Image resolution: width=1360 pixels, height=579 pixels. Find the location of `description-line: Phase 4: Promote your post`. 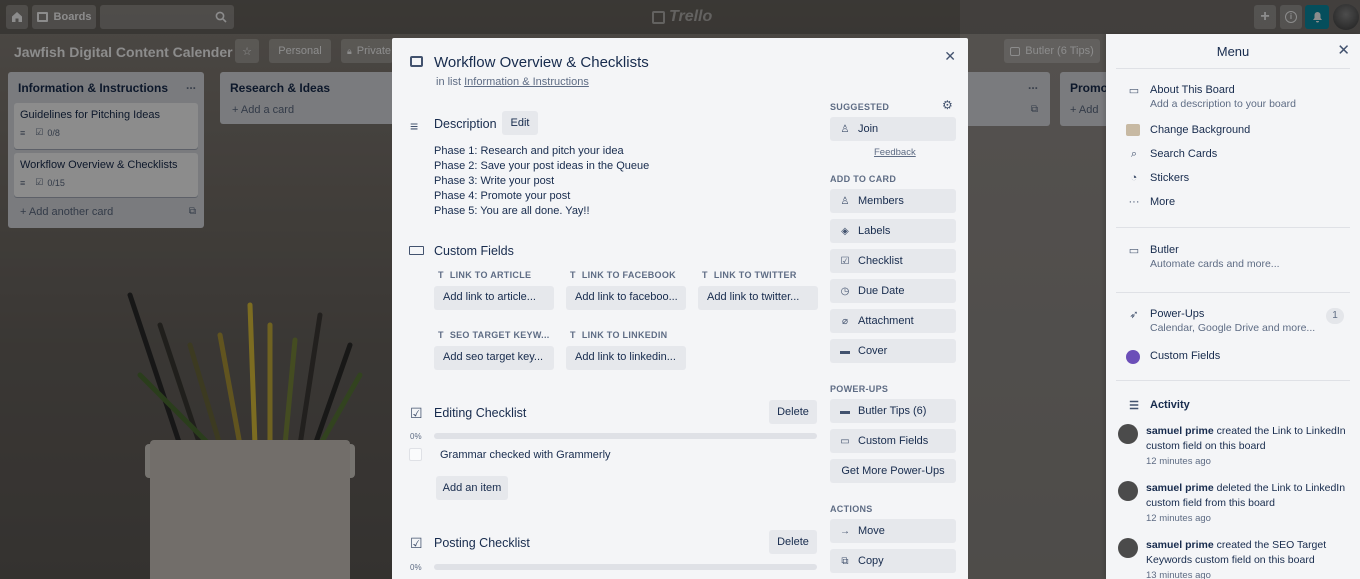

description-line: Phase 4: Promote your post is located at coordinates (502, 196).